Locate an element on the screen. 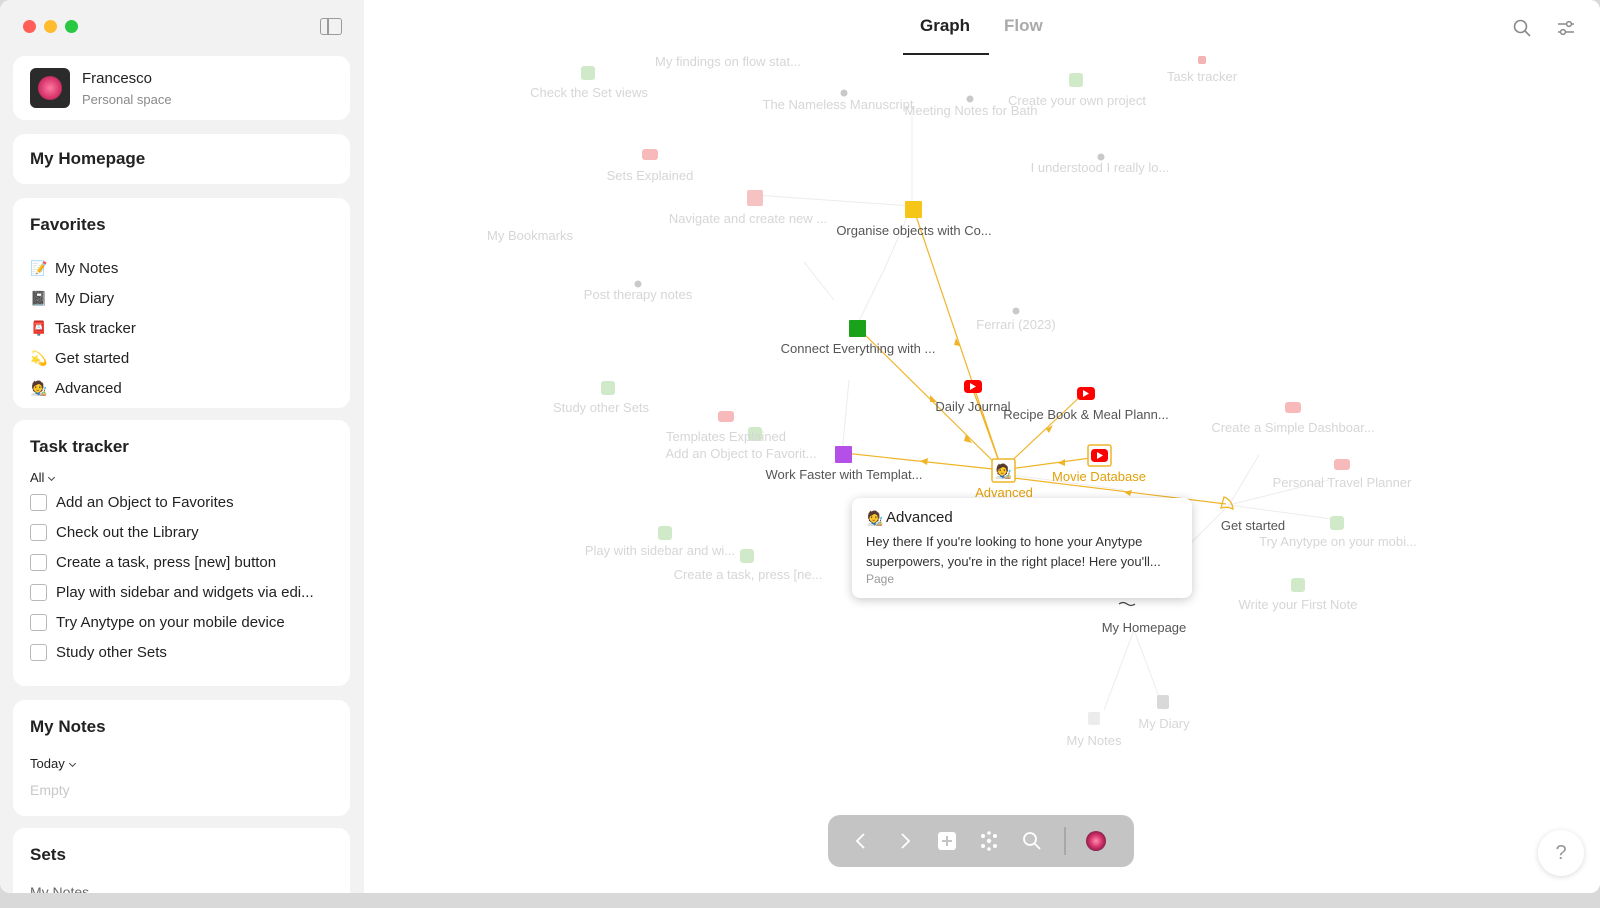  comet-icon is located at coordinates (1227, 503).